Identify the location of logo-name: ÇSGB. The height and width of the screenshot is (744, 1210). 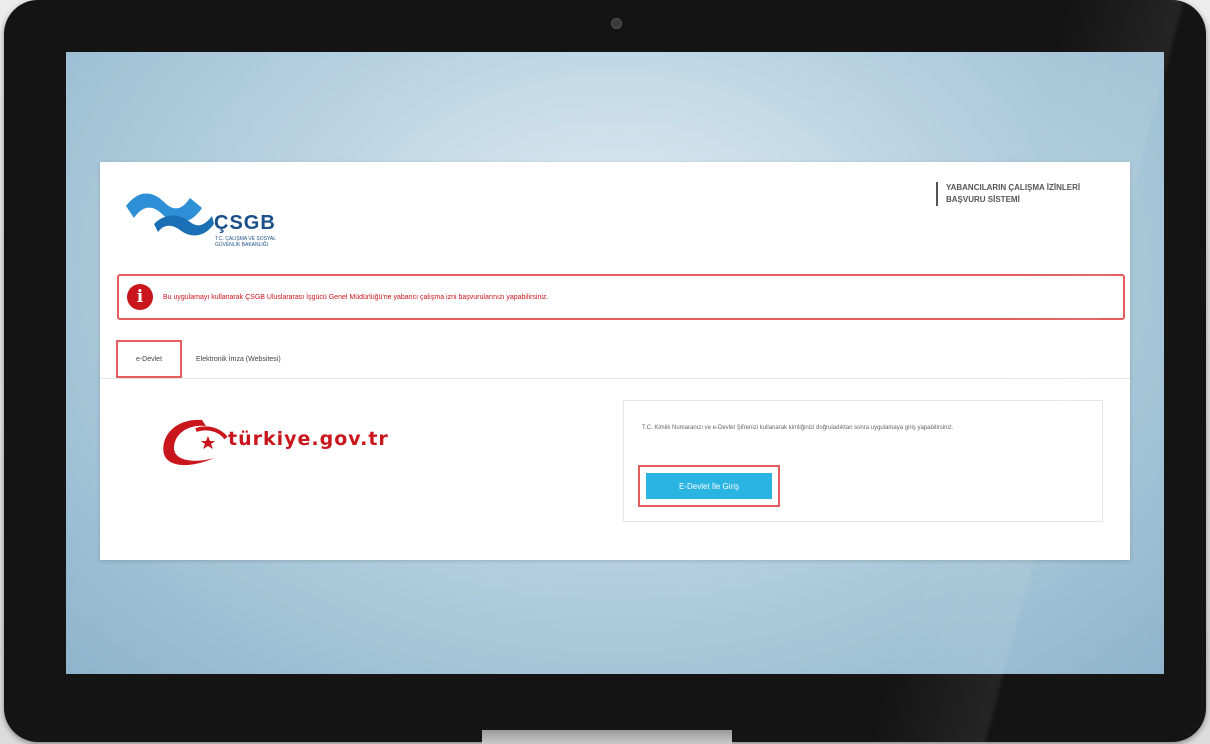
(245, 223).